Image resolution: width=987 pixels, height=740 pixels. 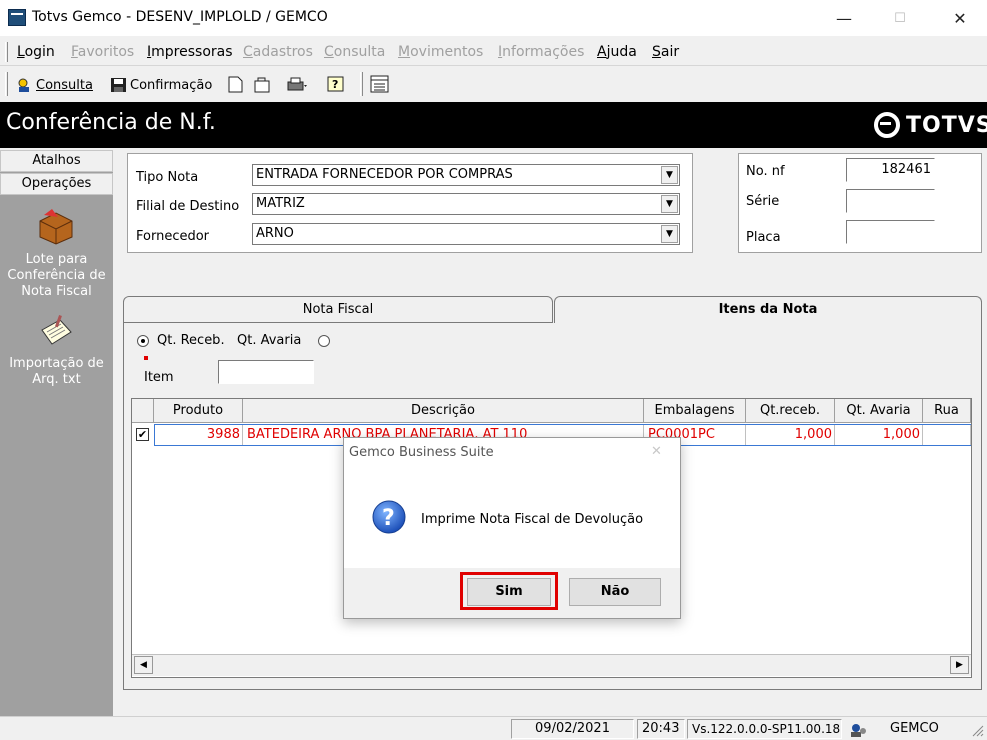 I want to click on status-user: GEMCO, so click(x=914, y=728).